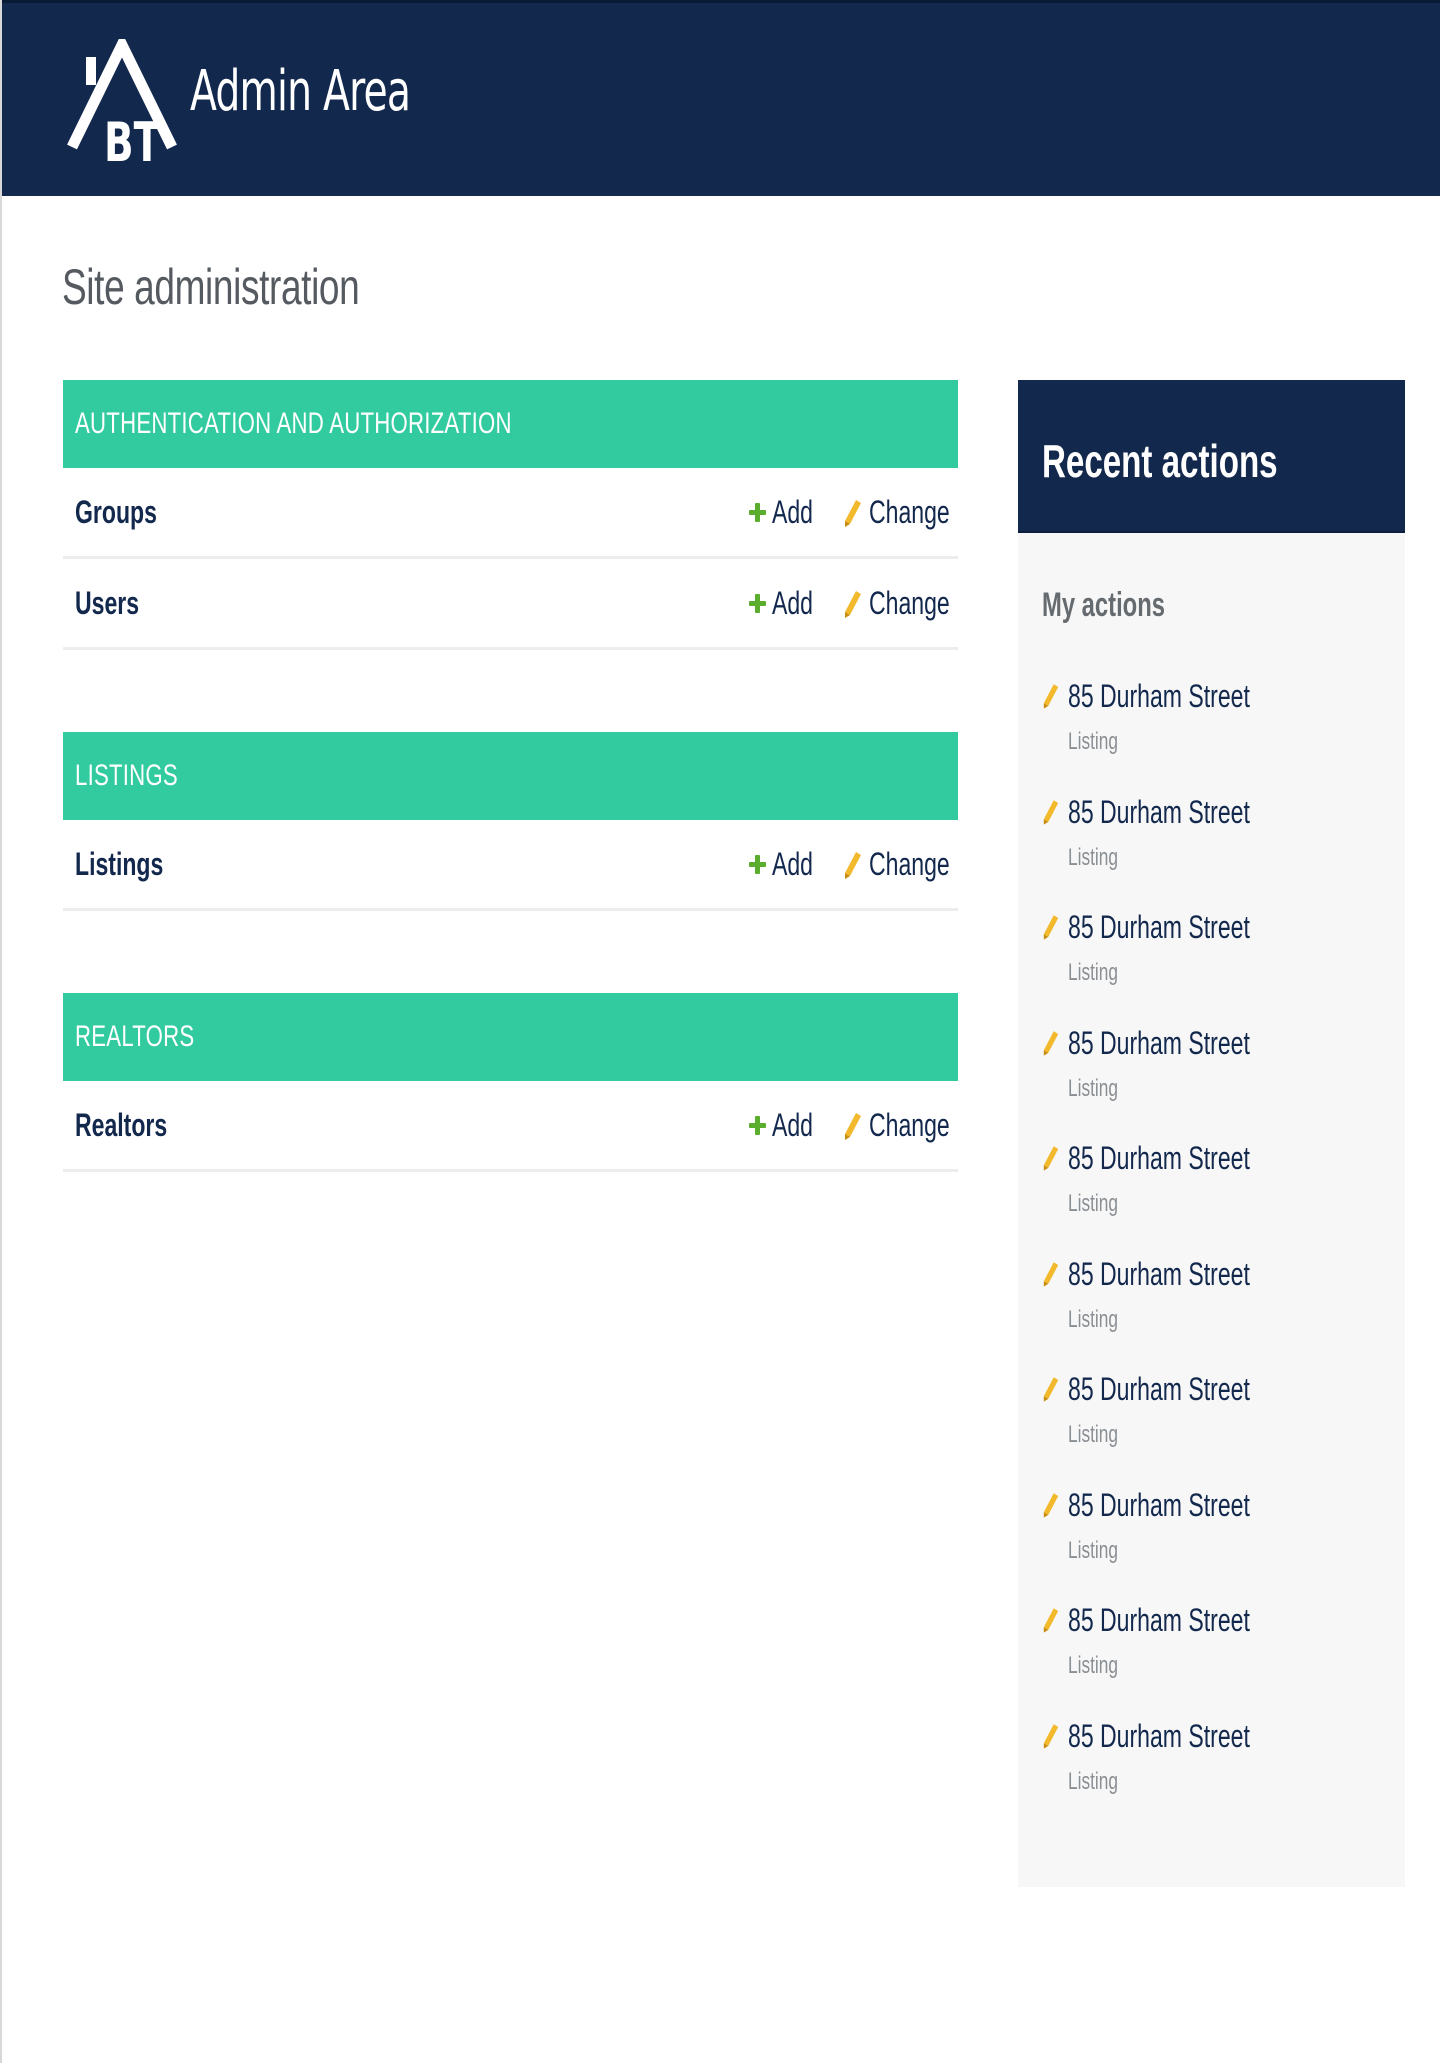 This screenshot has height=2063, width=1440. I want to click on module-caption-label: LISTINGS, so click(126, 775).